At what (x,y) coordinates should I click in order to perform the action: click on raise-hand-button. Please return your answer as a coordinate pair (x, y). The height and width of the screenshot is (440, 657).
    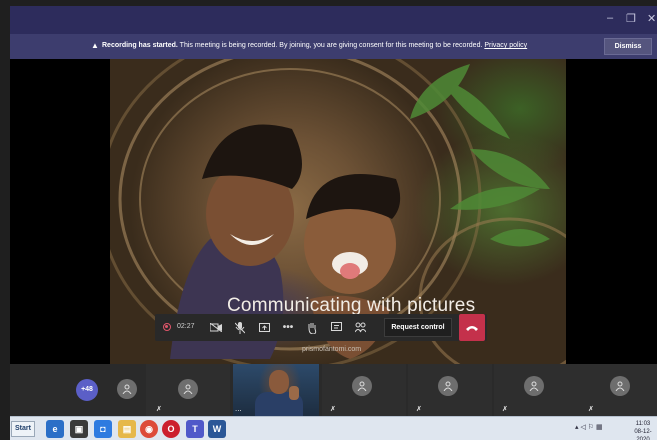
    Looking at the image, I should click on (312, 327).